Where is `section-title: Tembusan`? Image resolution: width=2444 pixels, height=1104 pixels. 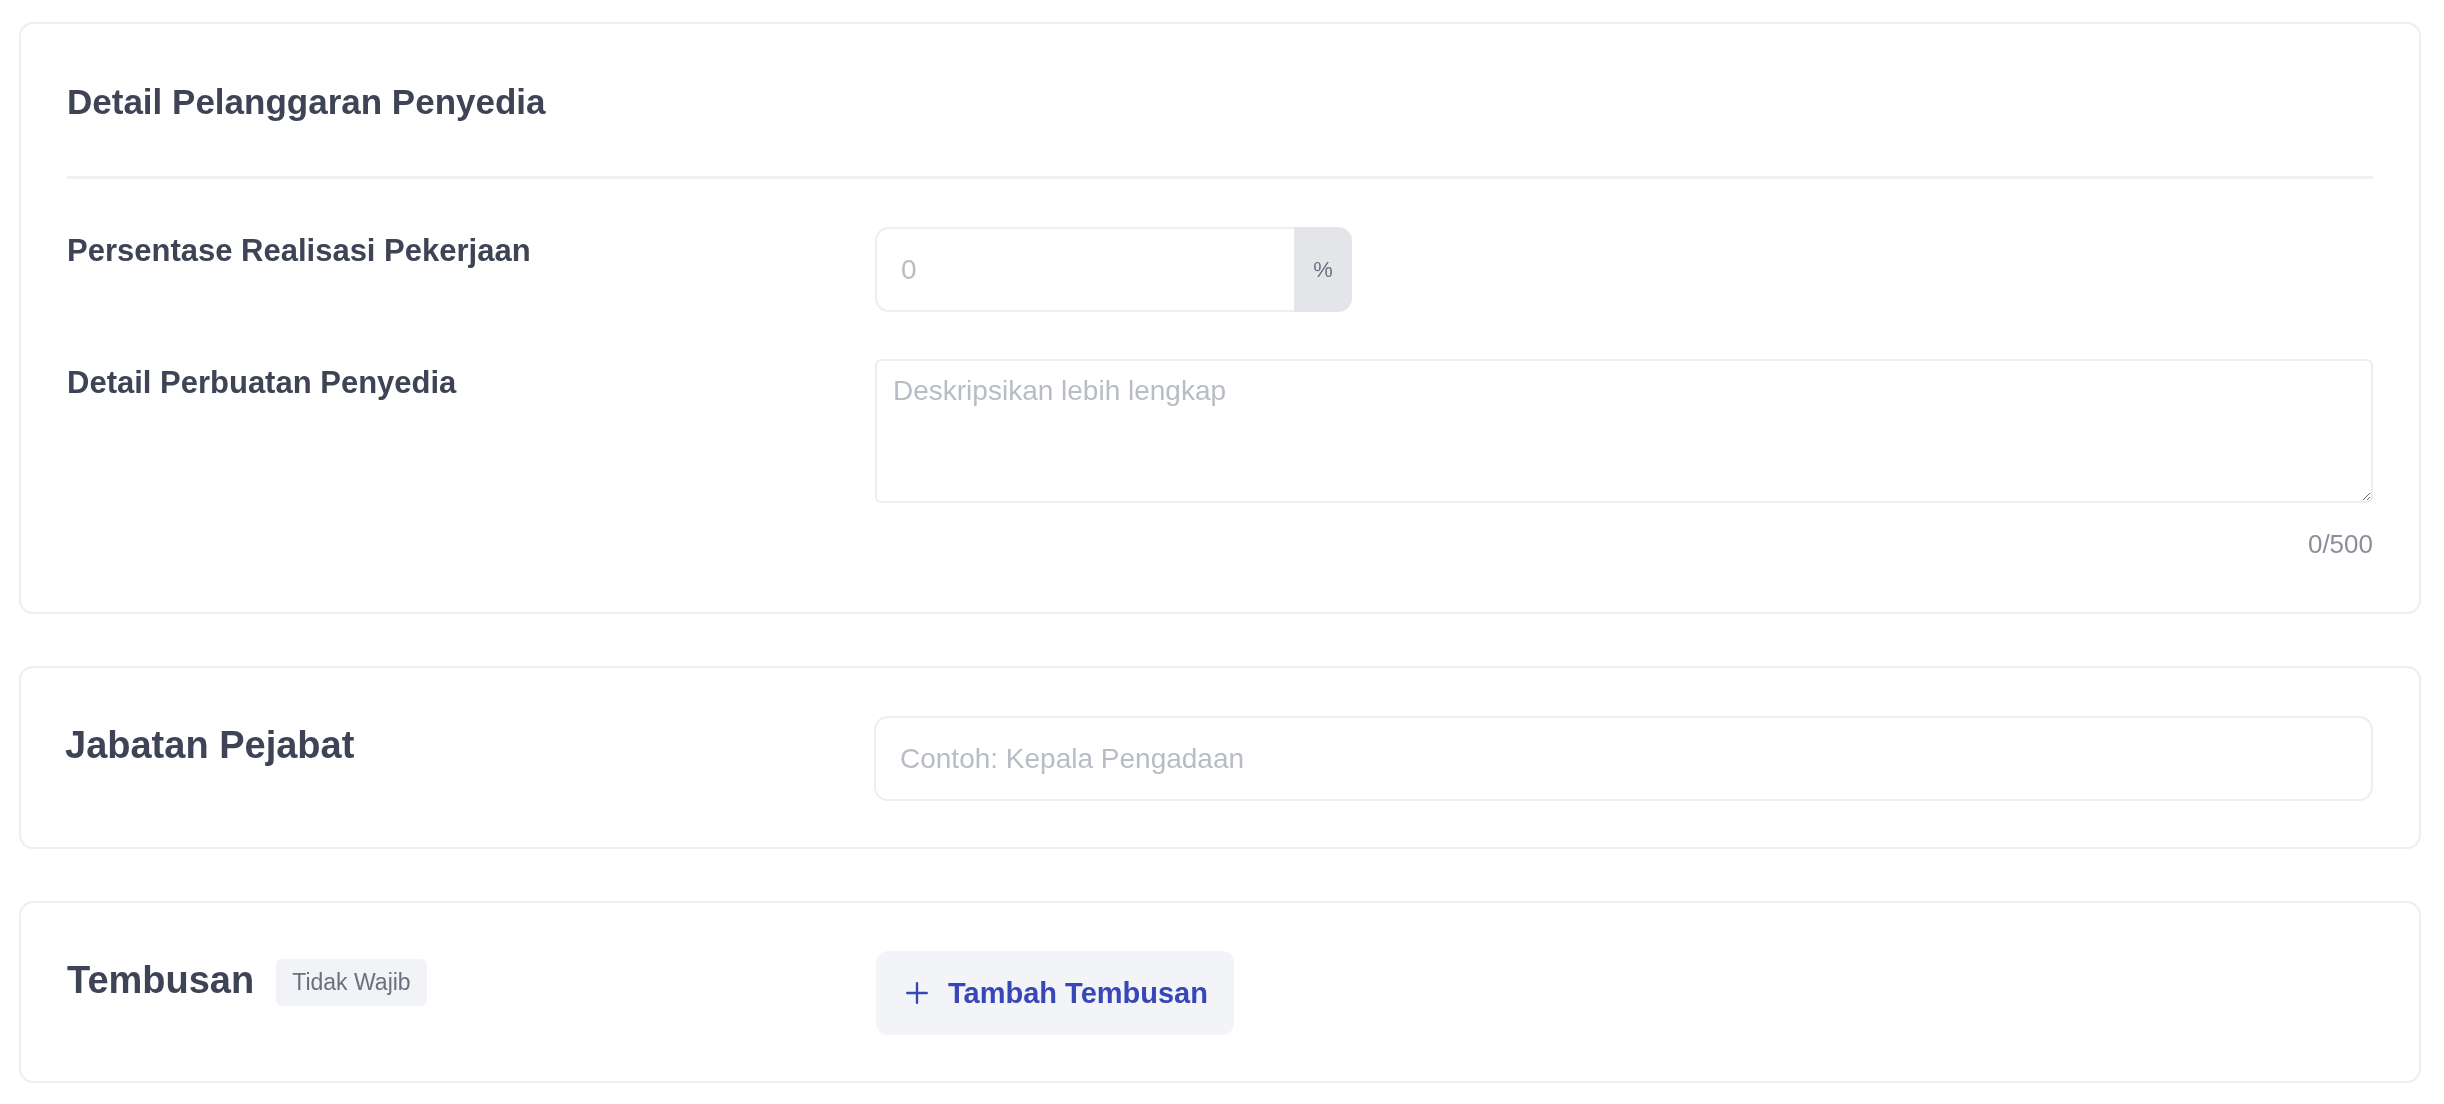
section-title: Tembusan is located at coordinates (161, 980).